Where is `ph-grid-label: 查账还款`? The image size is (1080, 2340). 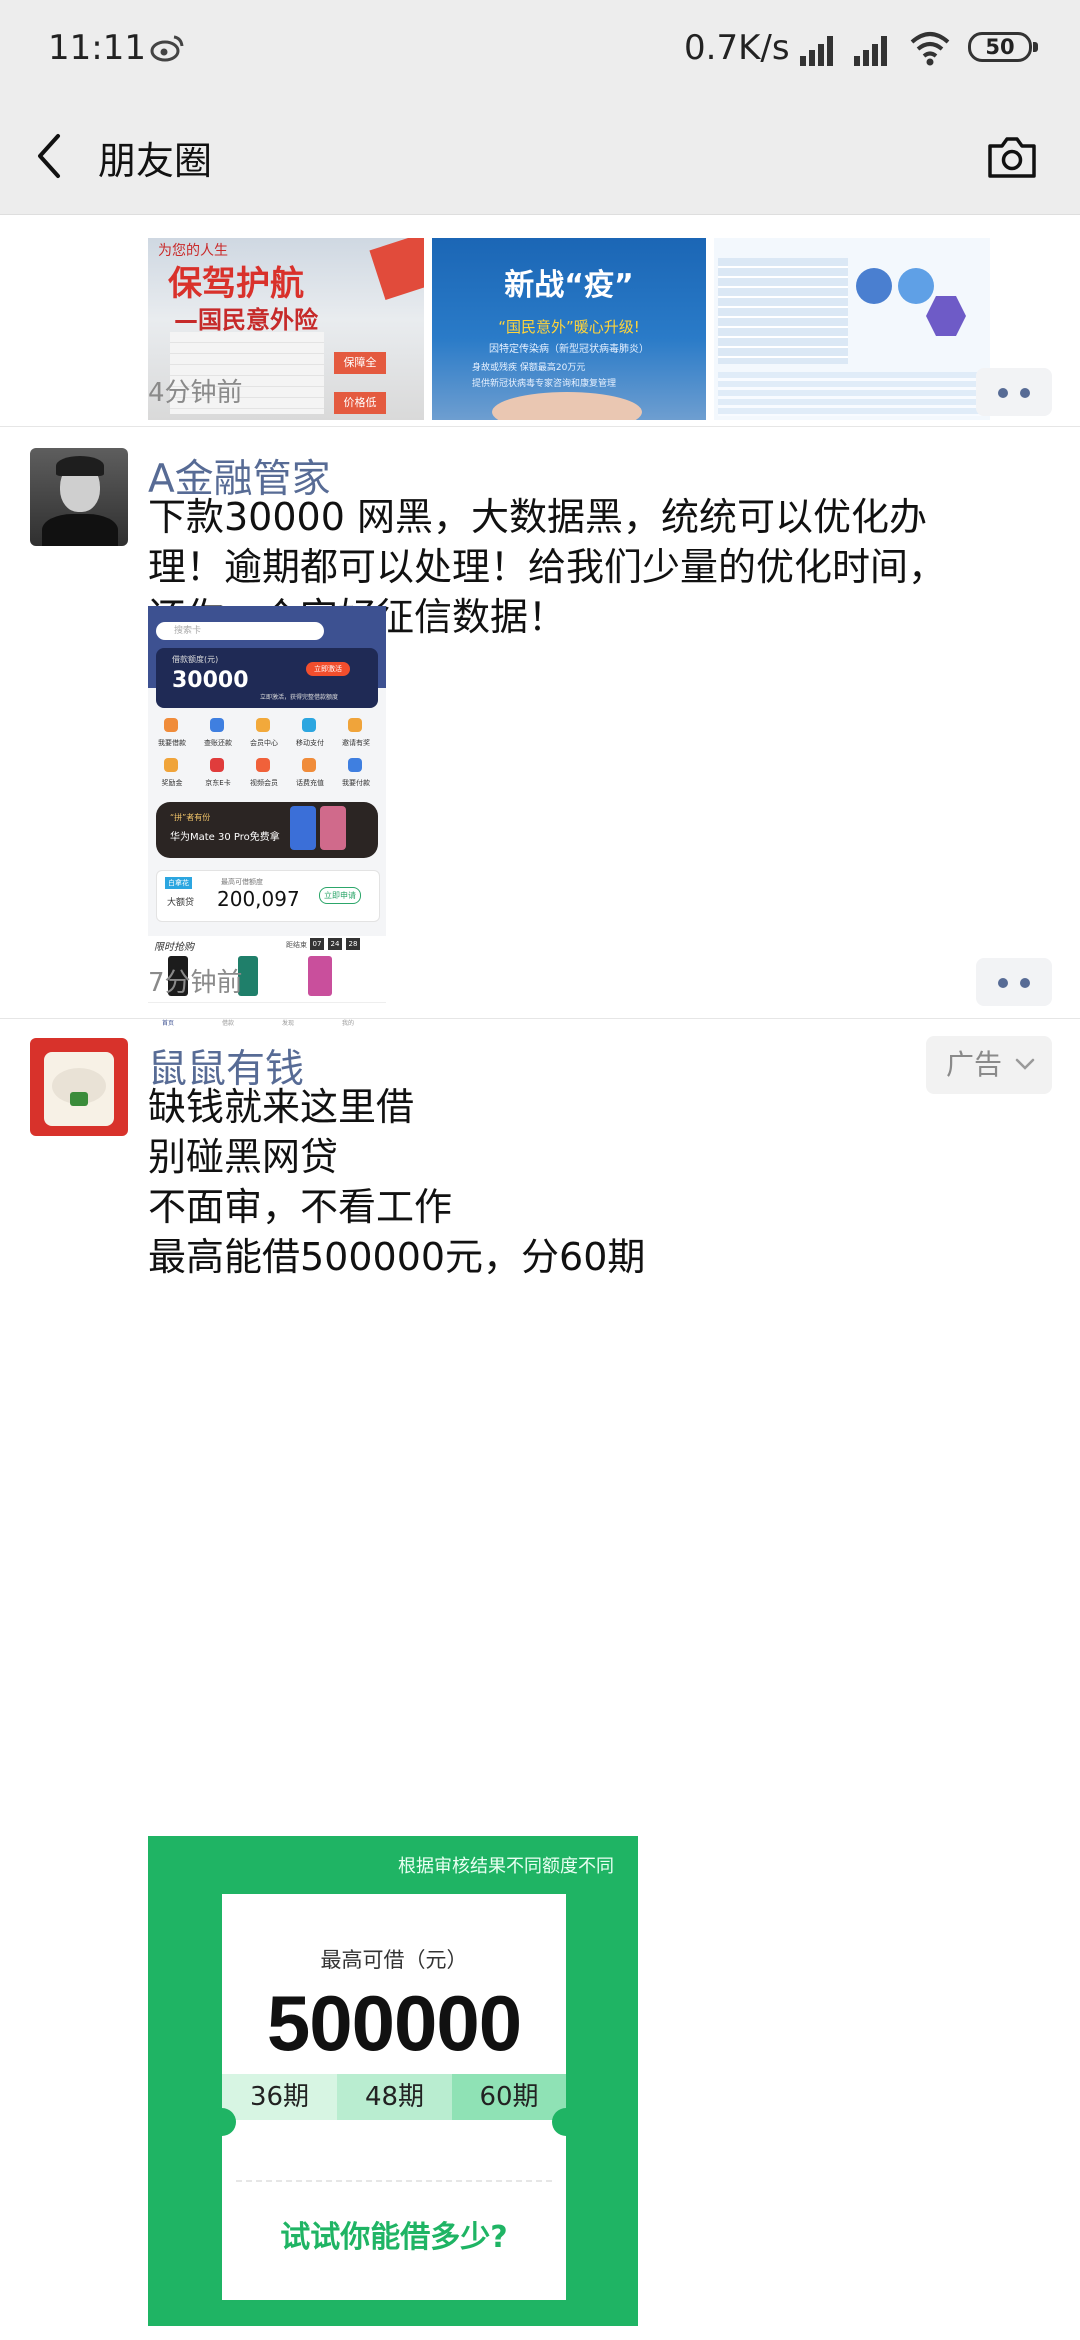 ph-grid-label: 查账还款 is located at coordinates (218, 743).